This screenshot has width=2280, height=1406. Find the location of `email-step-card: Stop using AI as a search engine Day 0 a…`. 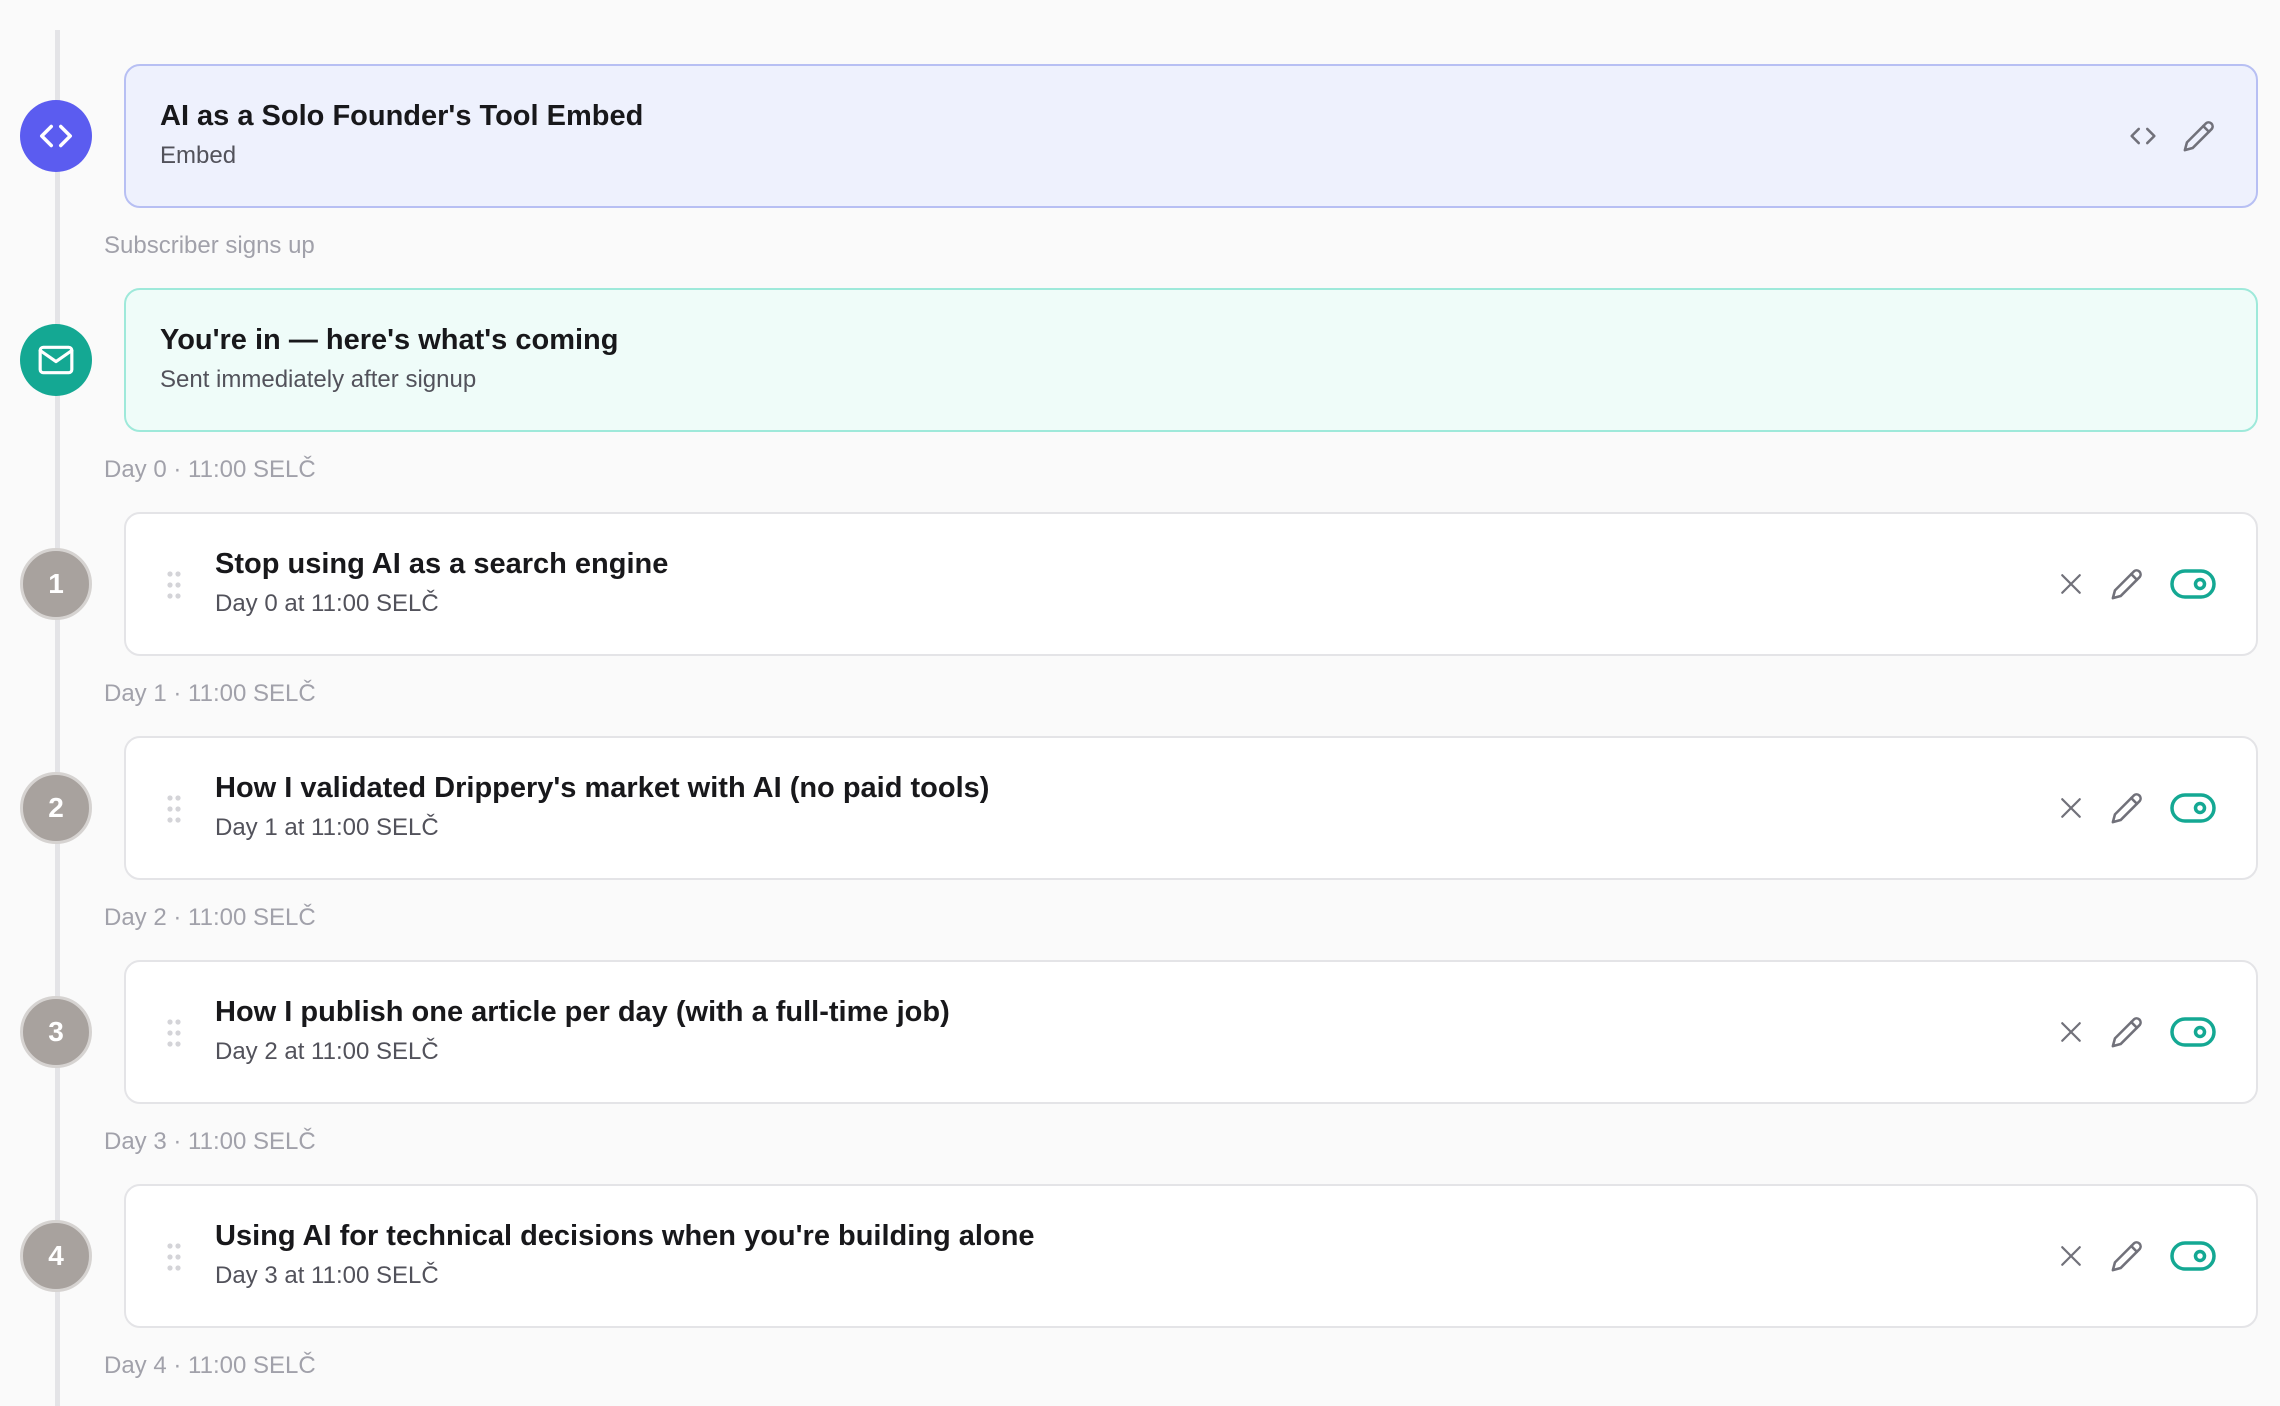

email-step-card: Stop using AI as a search engine Day 0 a… is located at coordinates (1191, 584).